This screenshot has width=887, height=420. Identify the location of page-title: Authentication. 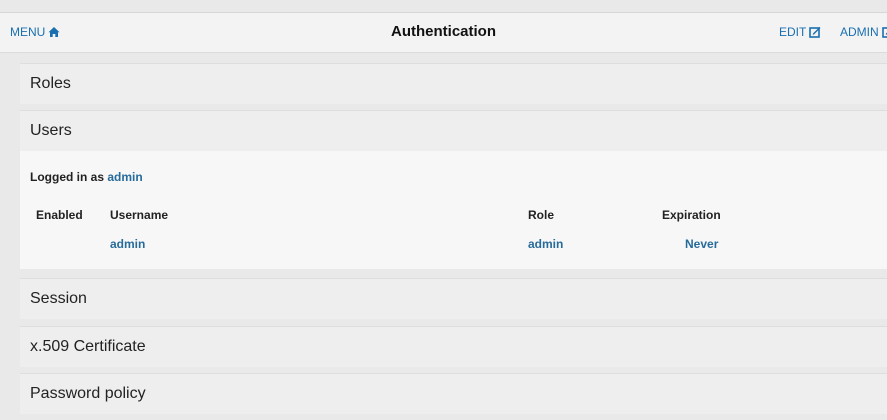
(443, 31).